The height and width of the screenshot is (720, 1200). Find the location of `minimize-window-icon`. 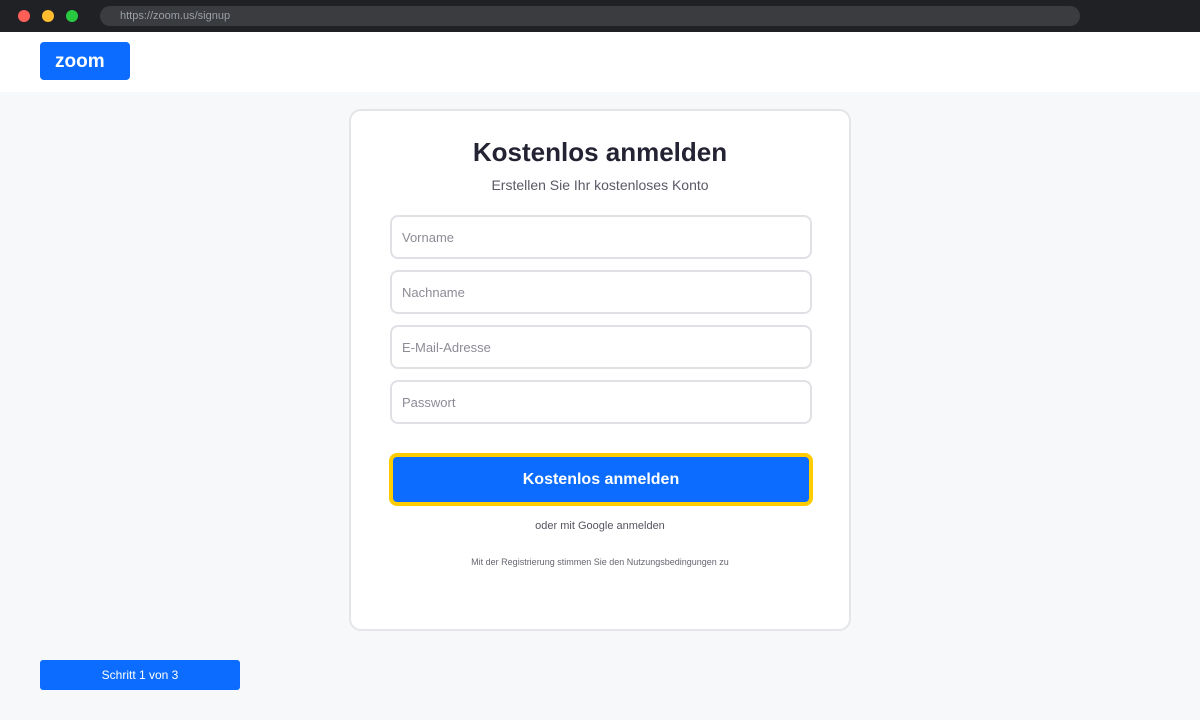

minimize-window-icon is located at coordinates (48, 16).